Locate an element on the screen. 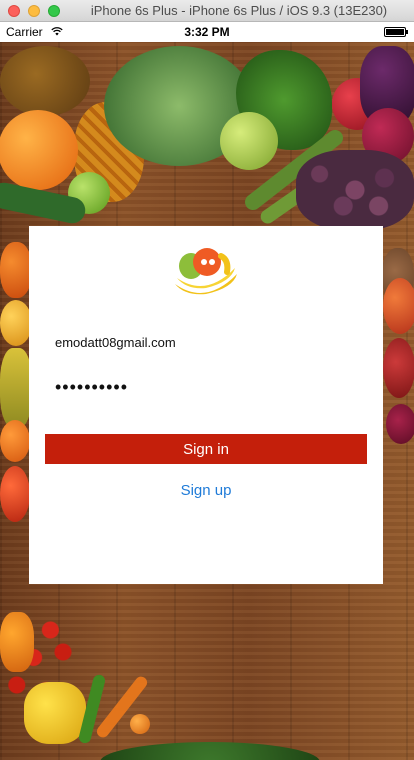 The width and height of the screenshot is (414, 760). small-tomato-bottom-image is located at coordinates (140, 724).